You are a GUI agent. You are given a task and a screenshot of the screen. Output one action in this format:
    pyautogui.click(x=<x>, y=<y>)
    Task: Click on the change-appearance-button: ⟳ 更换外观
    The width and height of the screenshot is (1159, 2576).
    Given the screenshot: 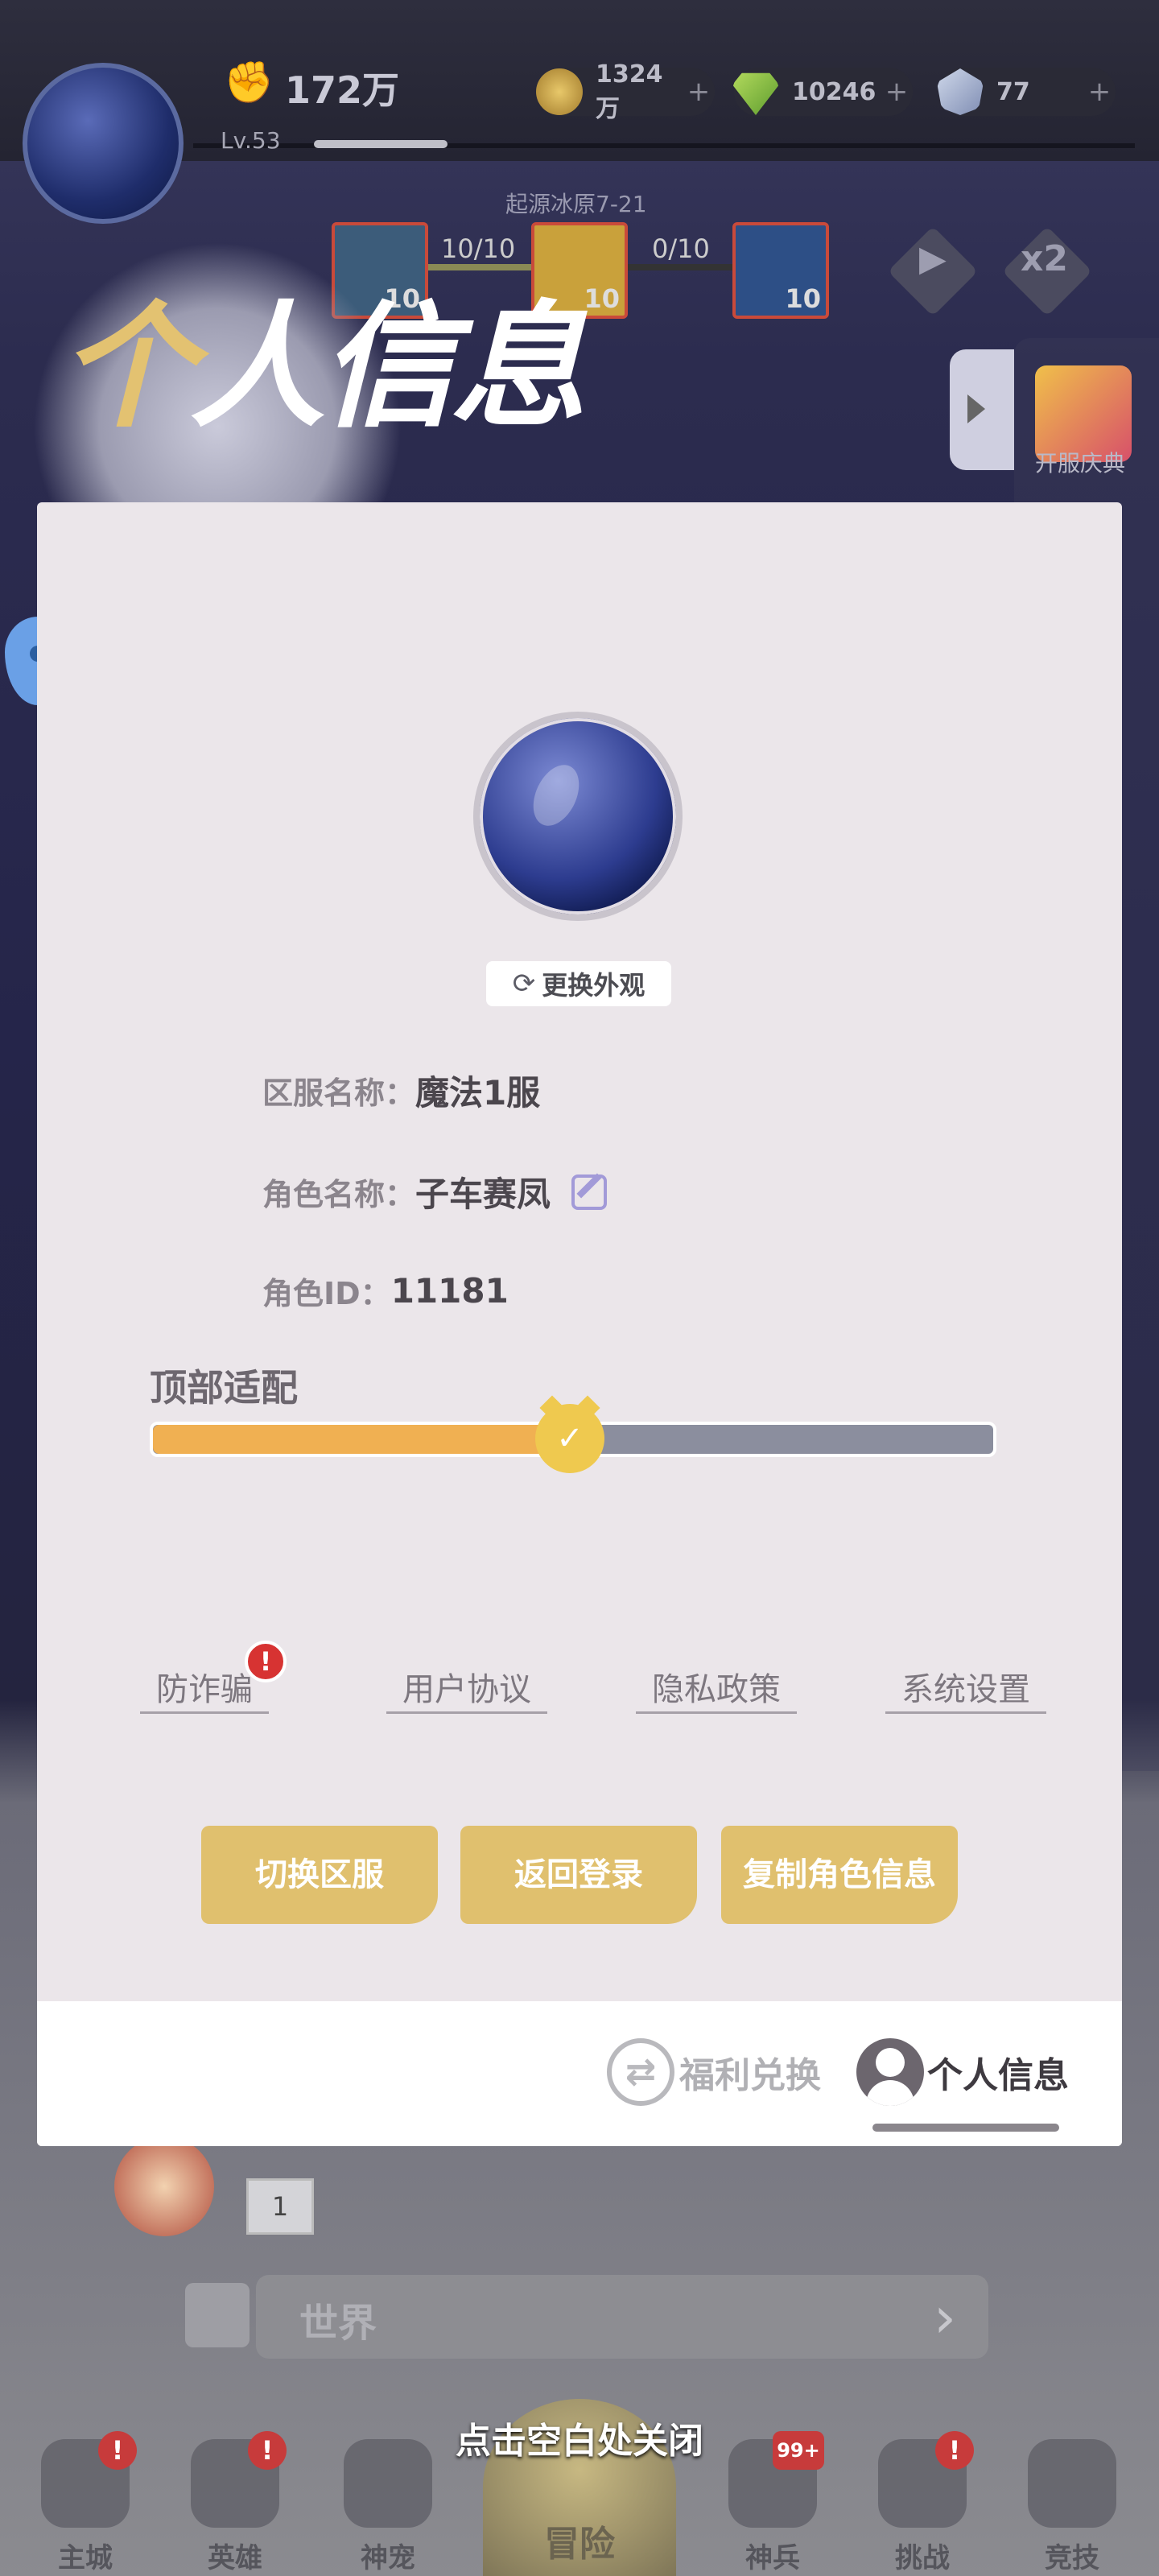 What is the action you would take?
    pyautogui.click(x=578, y=983)
    